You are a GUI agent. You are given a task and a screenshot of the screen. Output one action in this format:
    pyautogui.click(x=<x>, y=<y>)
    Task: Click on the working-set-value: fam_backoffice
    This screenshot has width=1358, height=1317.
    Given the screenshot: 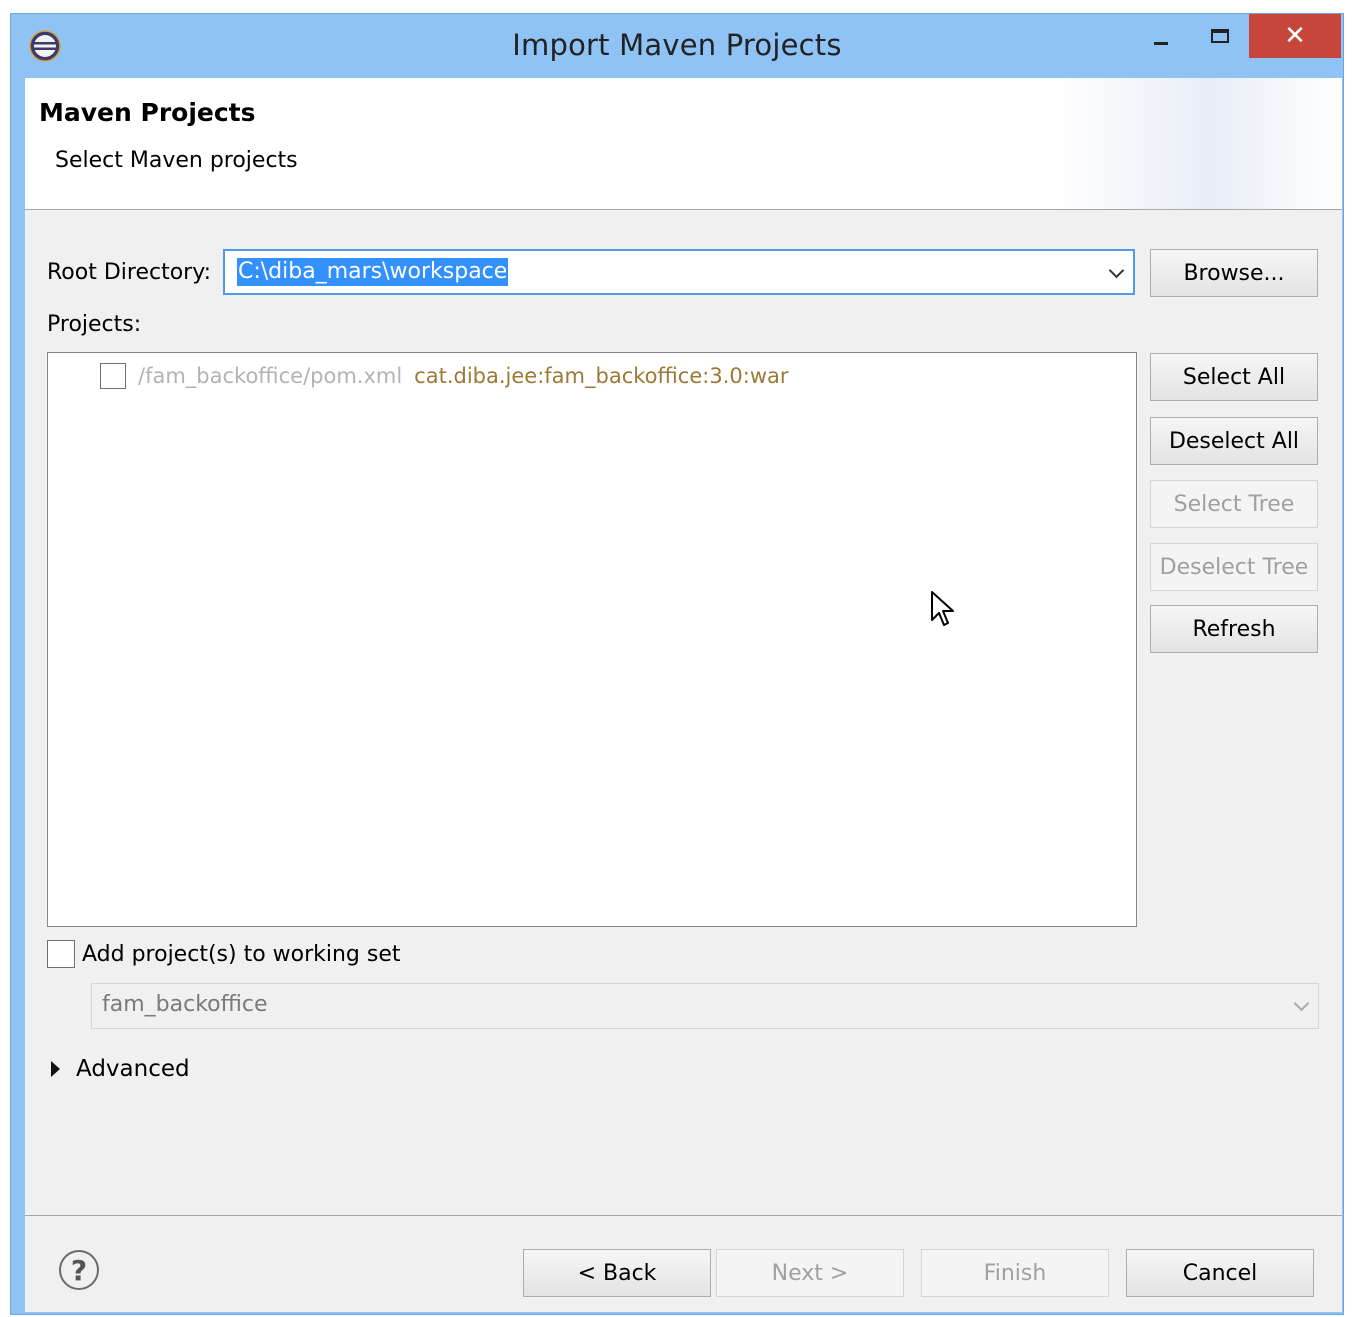 What is the action you would take?
    pyautogui.click(x=185, y=1004)
    